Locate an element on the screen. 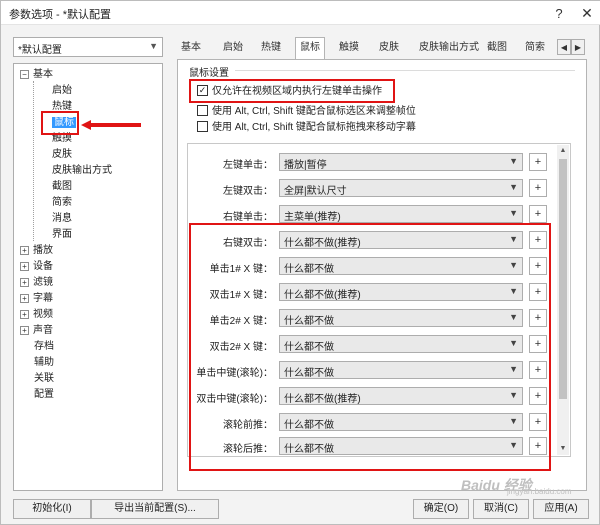 The height and width of the screenshot is (525, 600). scroll-up-icon: ▲ is located at coordinates (563, 151).